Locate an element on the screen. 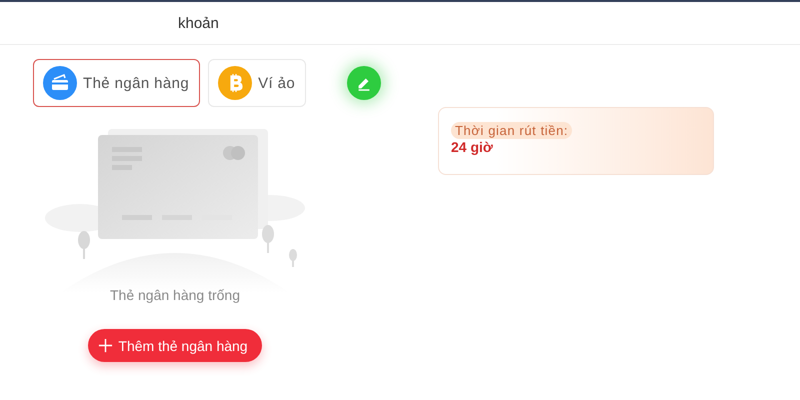 This screenshot has height=400, width=800. page-title: khoản is located at coordinates (198, 23).